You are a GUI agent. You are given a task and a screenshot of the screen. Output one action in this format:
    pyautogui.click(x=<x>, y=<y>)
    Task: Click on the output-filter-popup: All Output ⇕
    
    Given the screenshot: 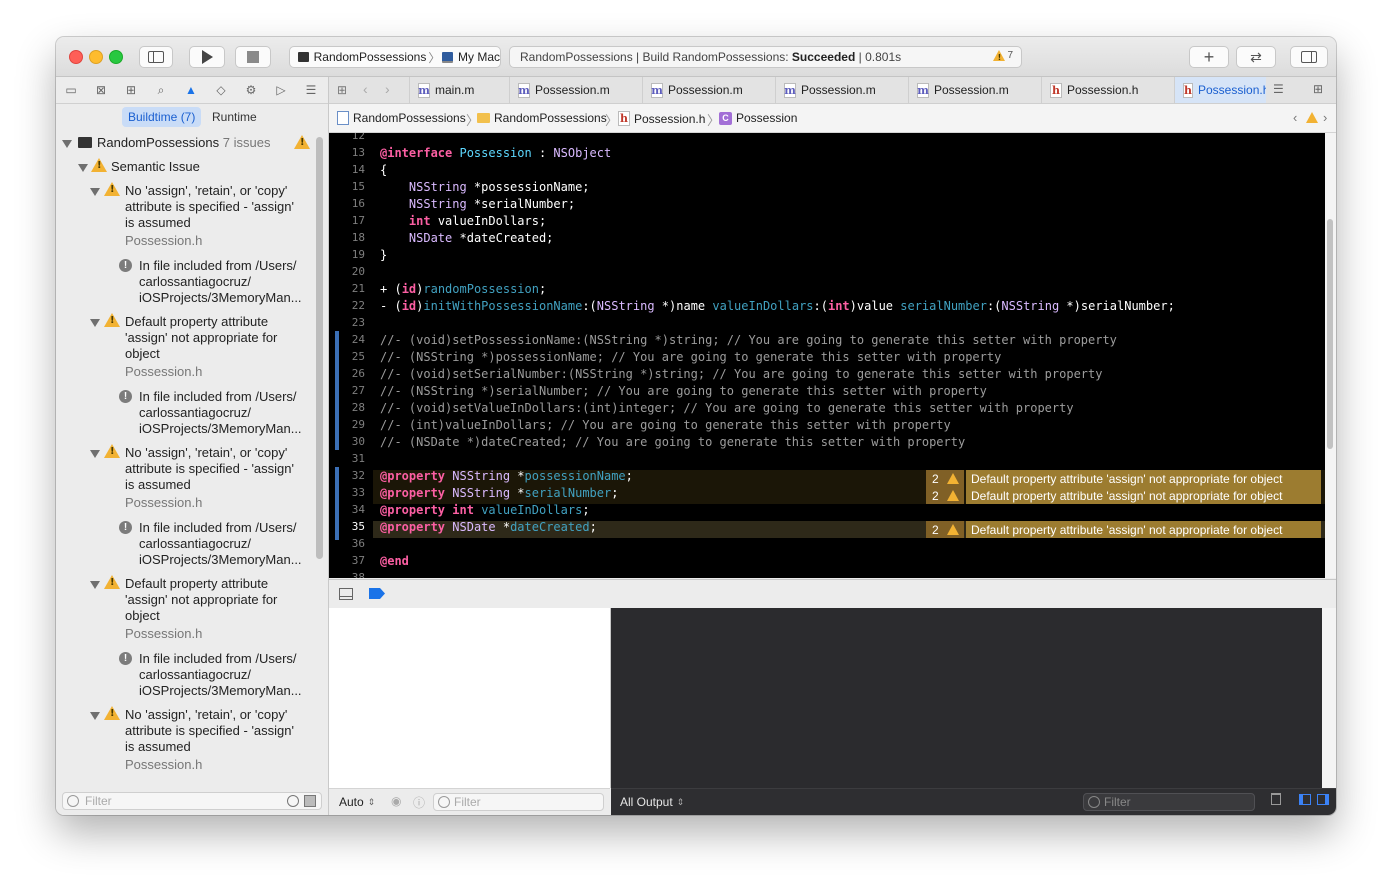 What is the action you would take?
    pyautogui.click(x=652, y=802)
    